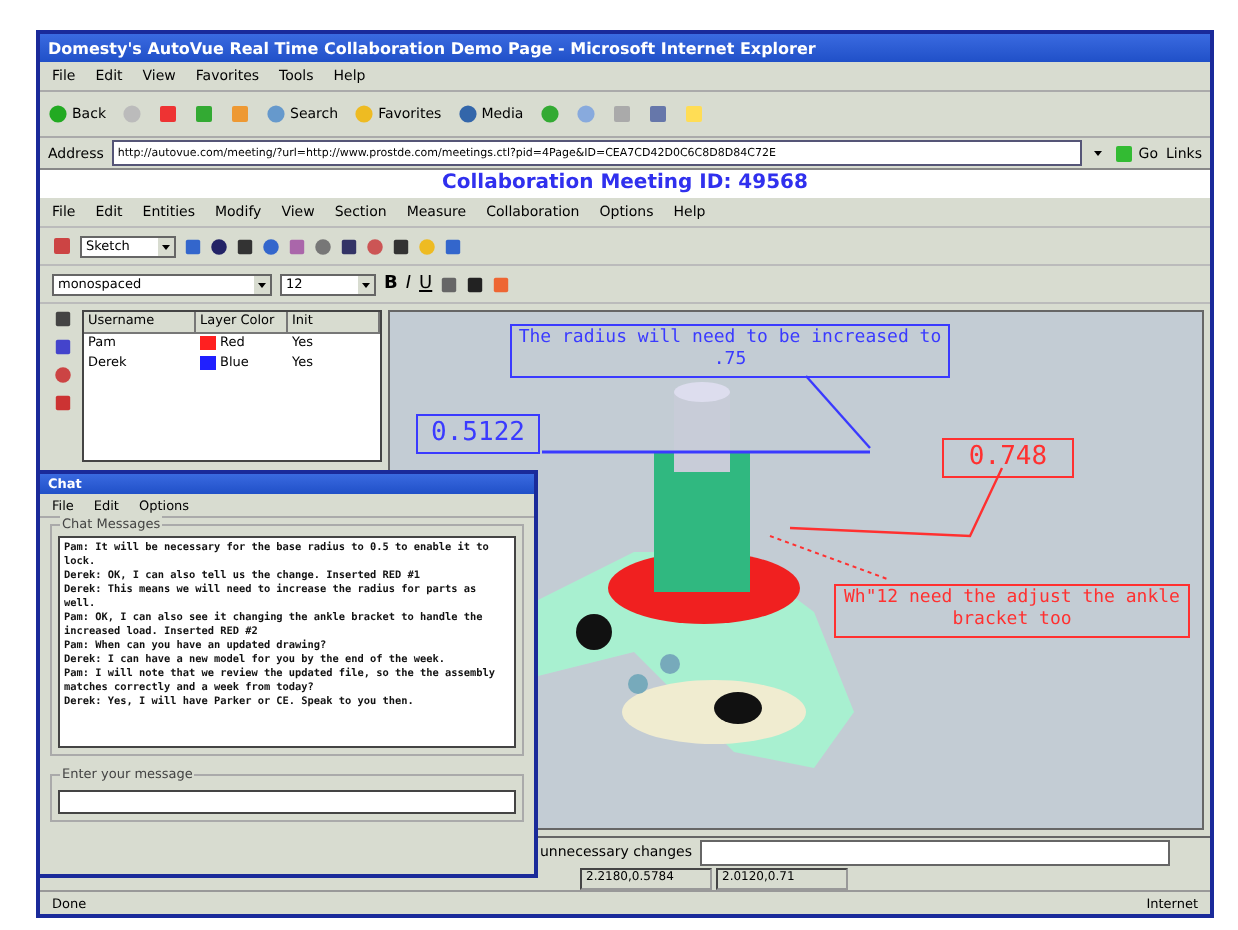  Describe the element at coordinates (426, 284) in the screenshot. I see `format-button: U` at that location.